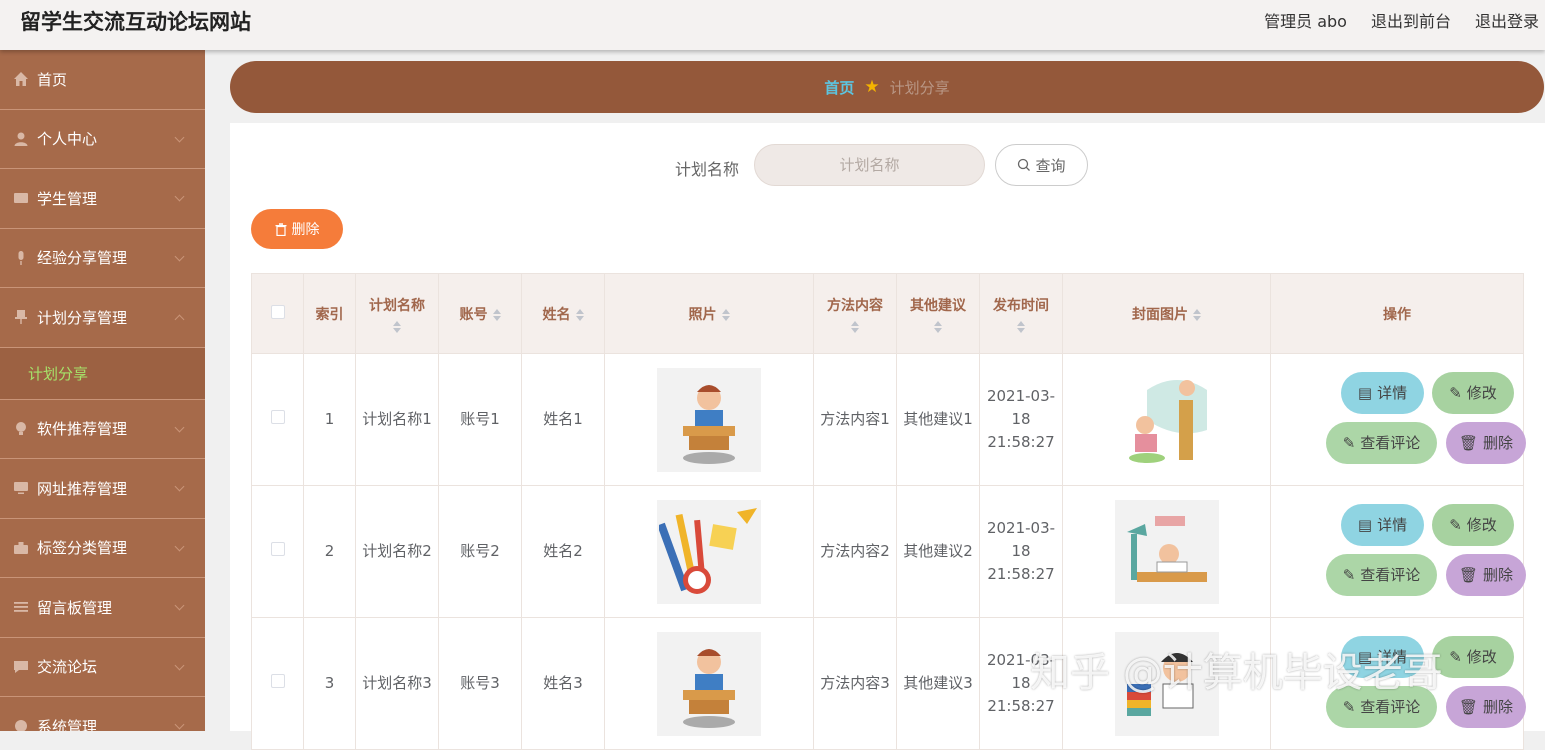 The image size is (1545, 750). Describe the element at coordinates (102, 429) in the screenshot. I see `sidebar-item-software: 软件推荐管理` at that location.